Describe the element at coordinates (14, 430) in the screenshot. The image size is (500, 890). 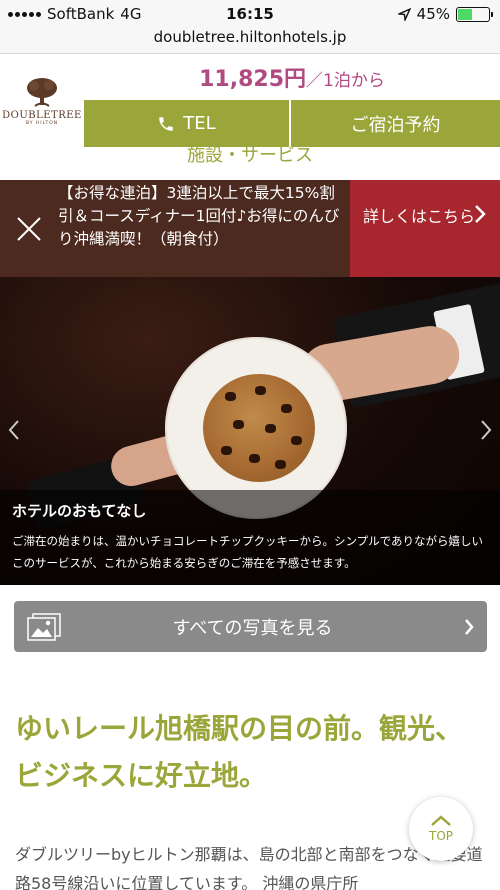
I see `chevron-left-icon` at that location.